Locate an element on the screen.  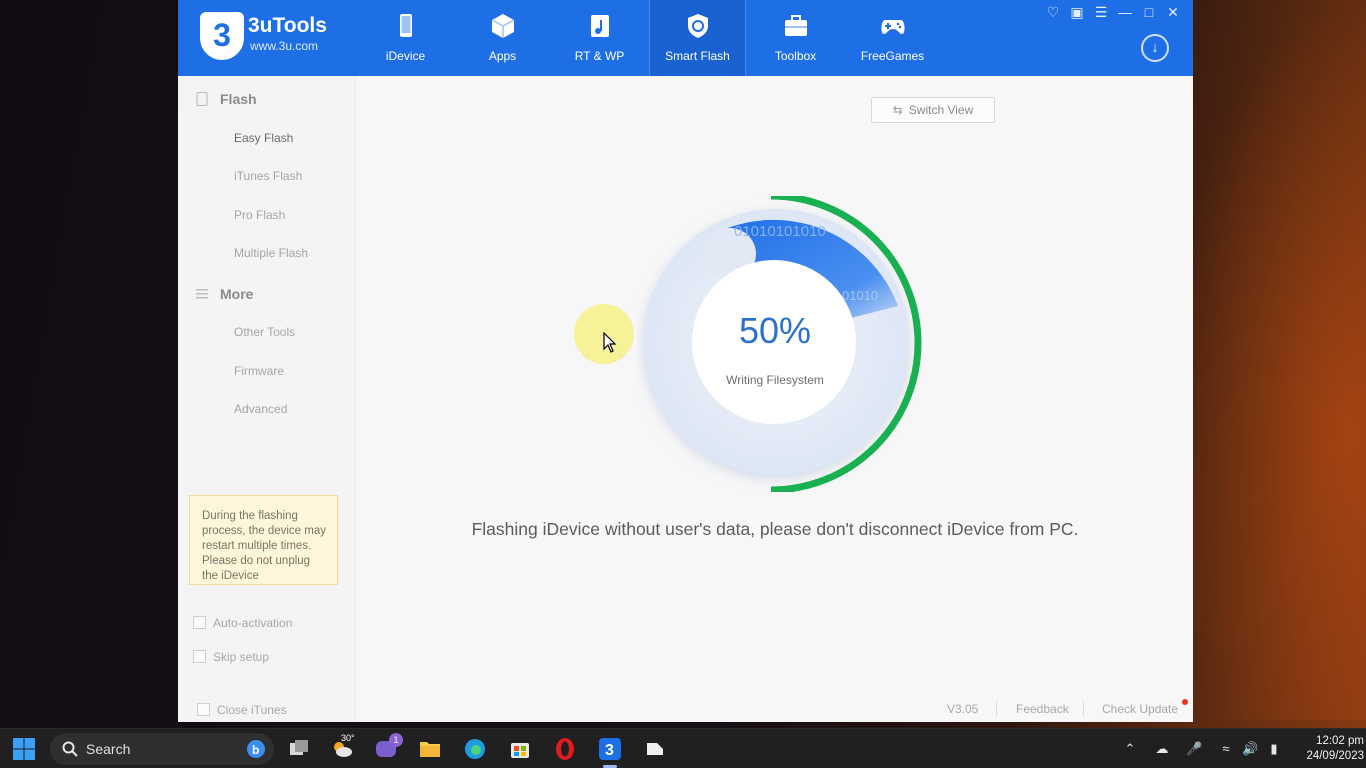
feedback-link: Feedback is located at coordinates (1042, 709).